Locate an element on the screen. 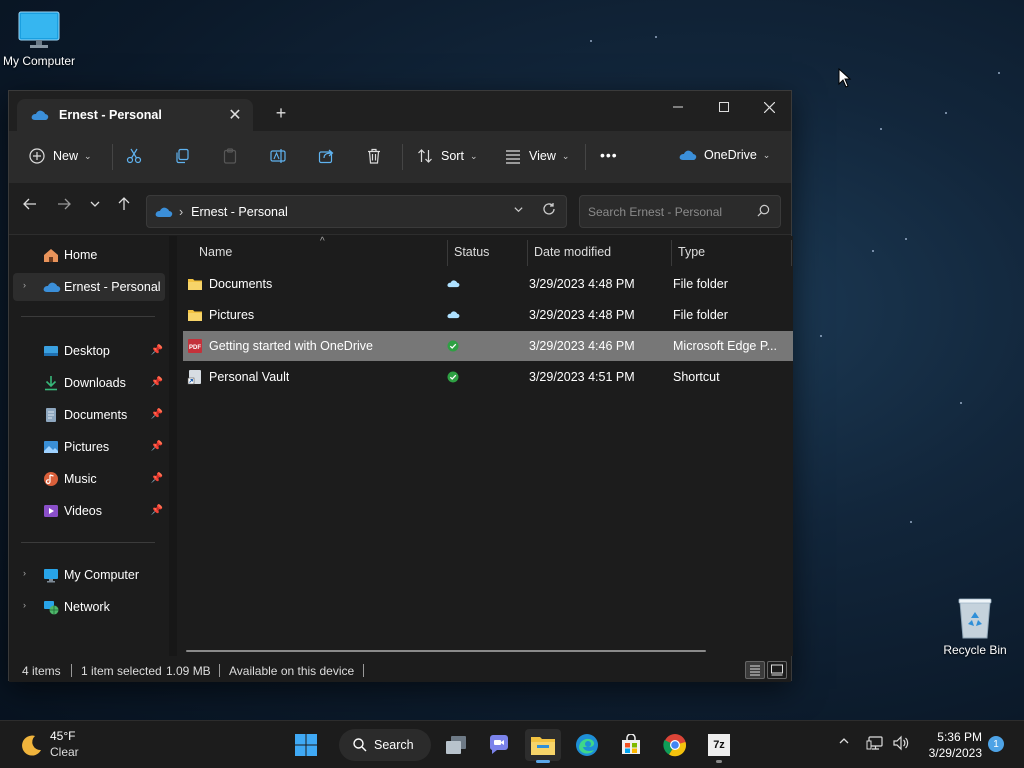 Image resolution: width=1024 pixels, height=768 pixels. network-wired-icon is located at coordinates (874, 743).